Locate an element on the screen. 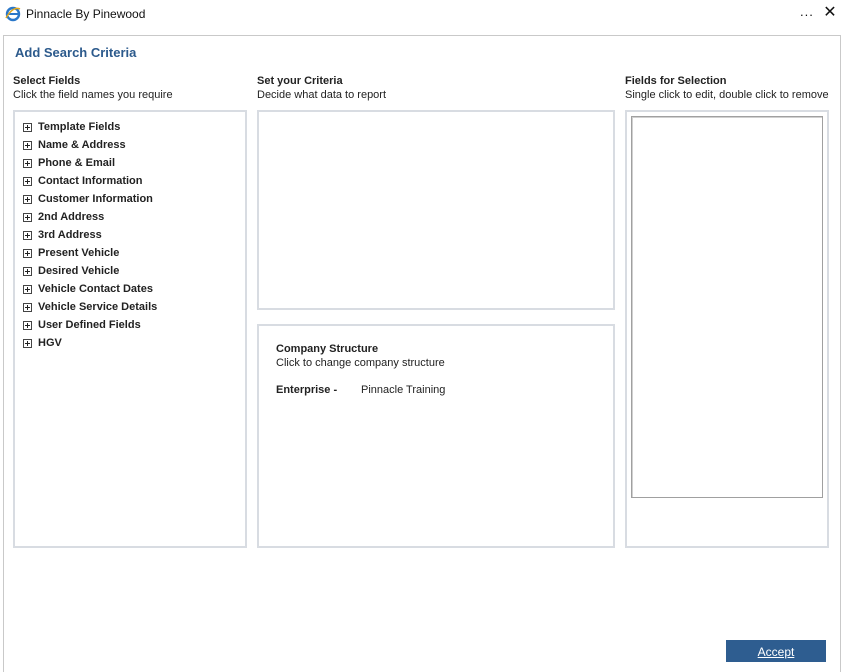  field-group-item: 3rd Address is located at coordinates (90, 235).